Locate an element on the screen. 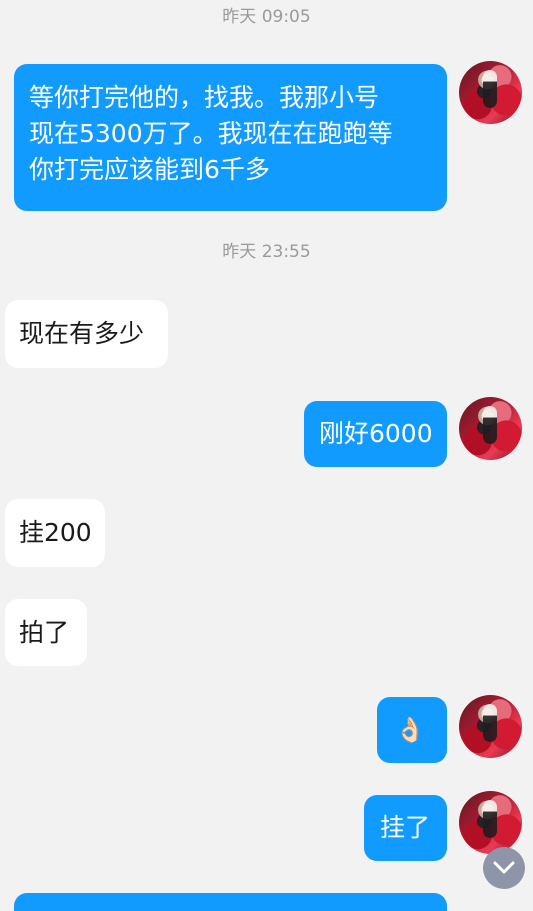 This screenshot has height=911, width=533. scroll-down-button is located at coordinates (504, 868).